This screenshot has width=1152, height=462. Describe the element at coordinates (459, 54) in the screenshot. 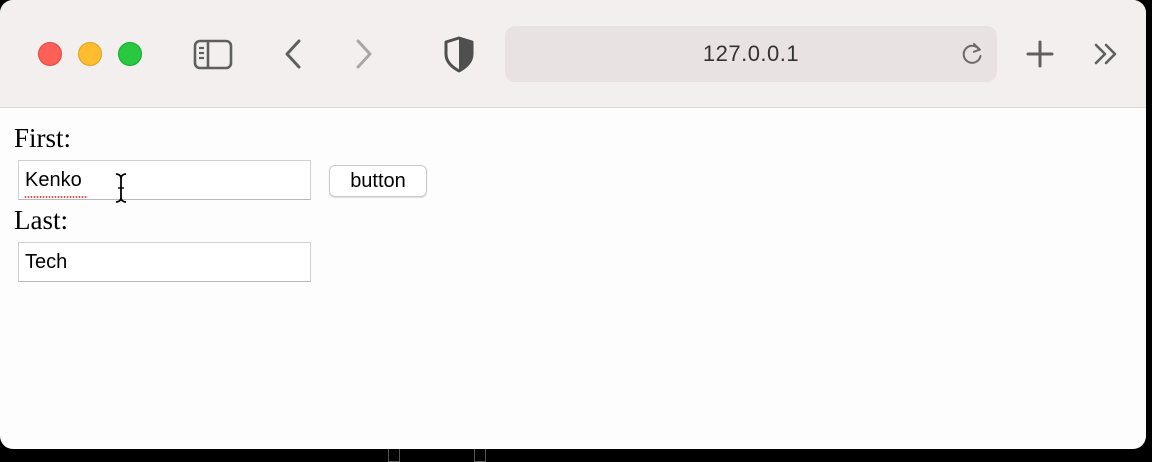

I see `shield-icon` at that location.